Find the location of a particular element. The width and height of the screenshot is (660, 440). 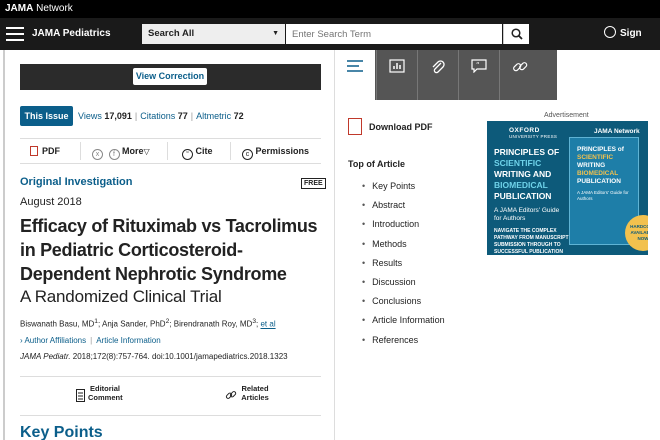

comment-icon: “ is located at coordinates (479, 66).